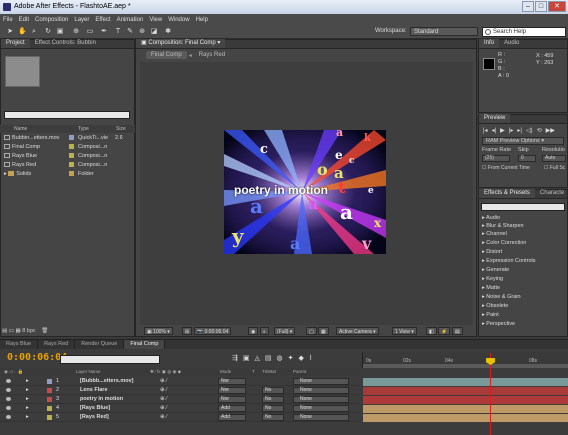 This screenshot has width=568, height=435. I want to click on hand-tool-icon: ✋, so click(22, 32).